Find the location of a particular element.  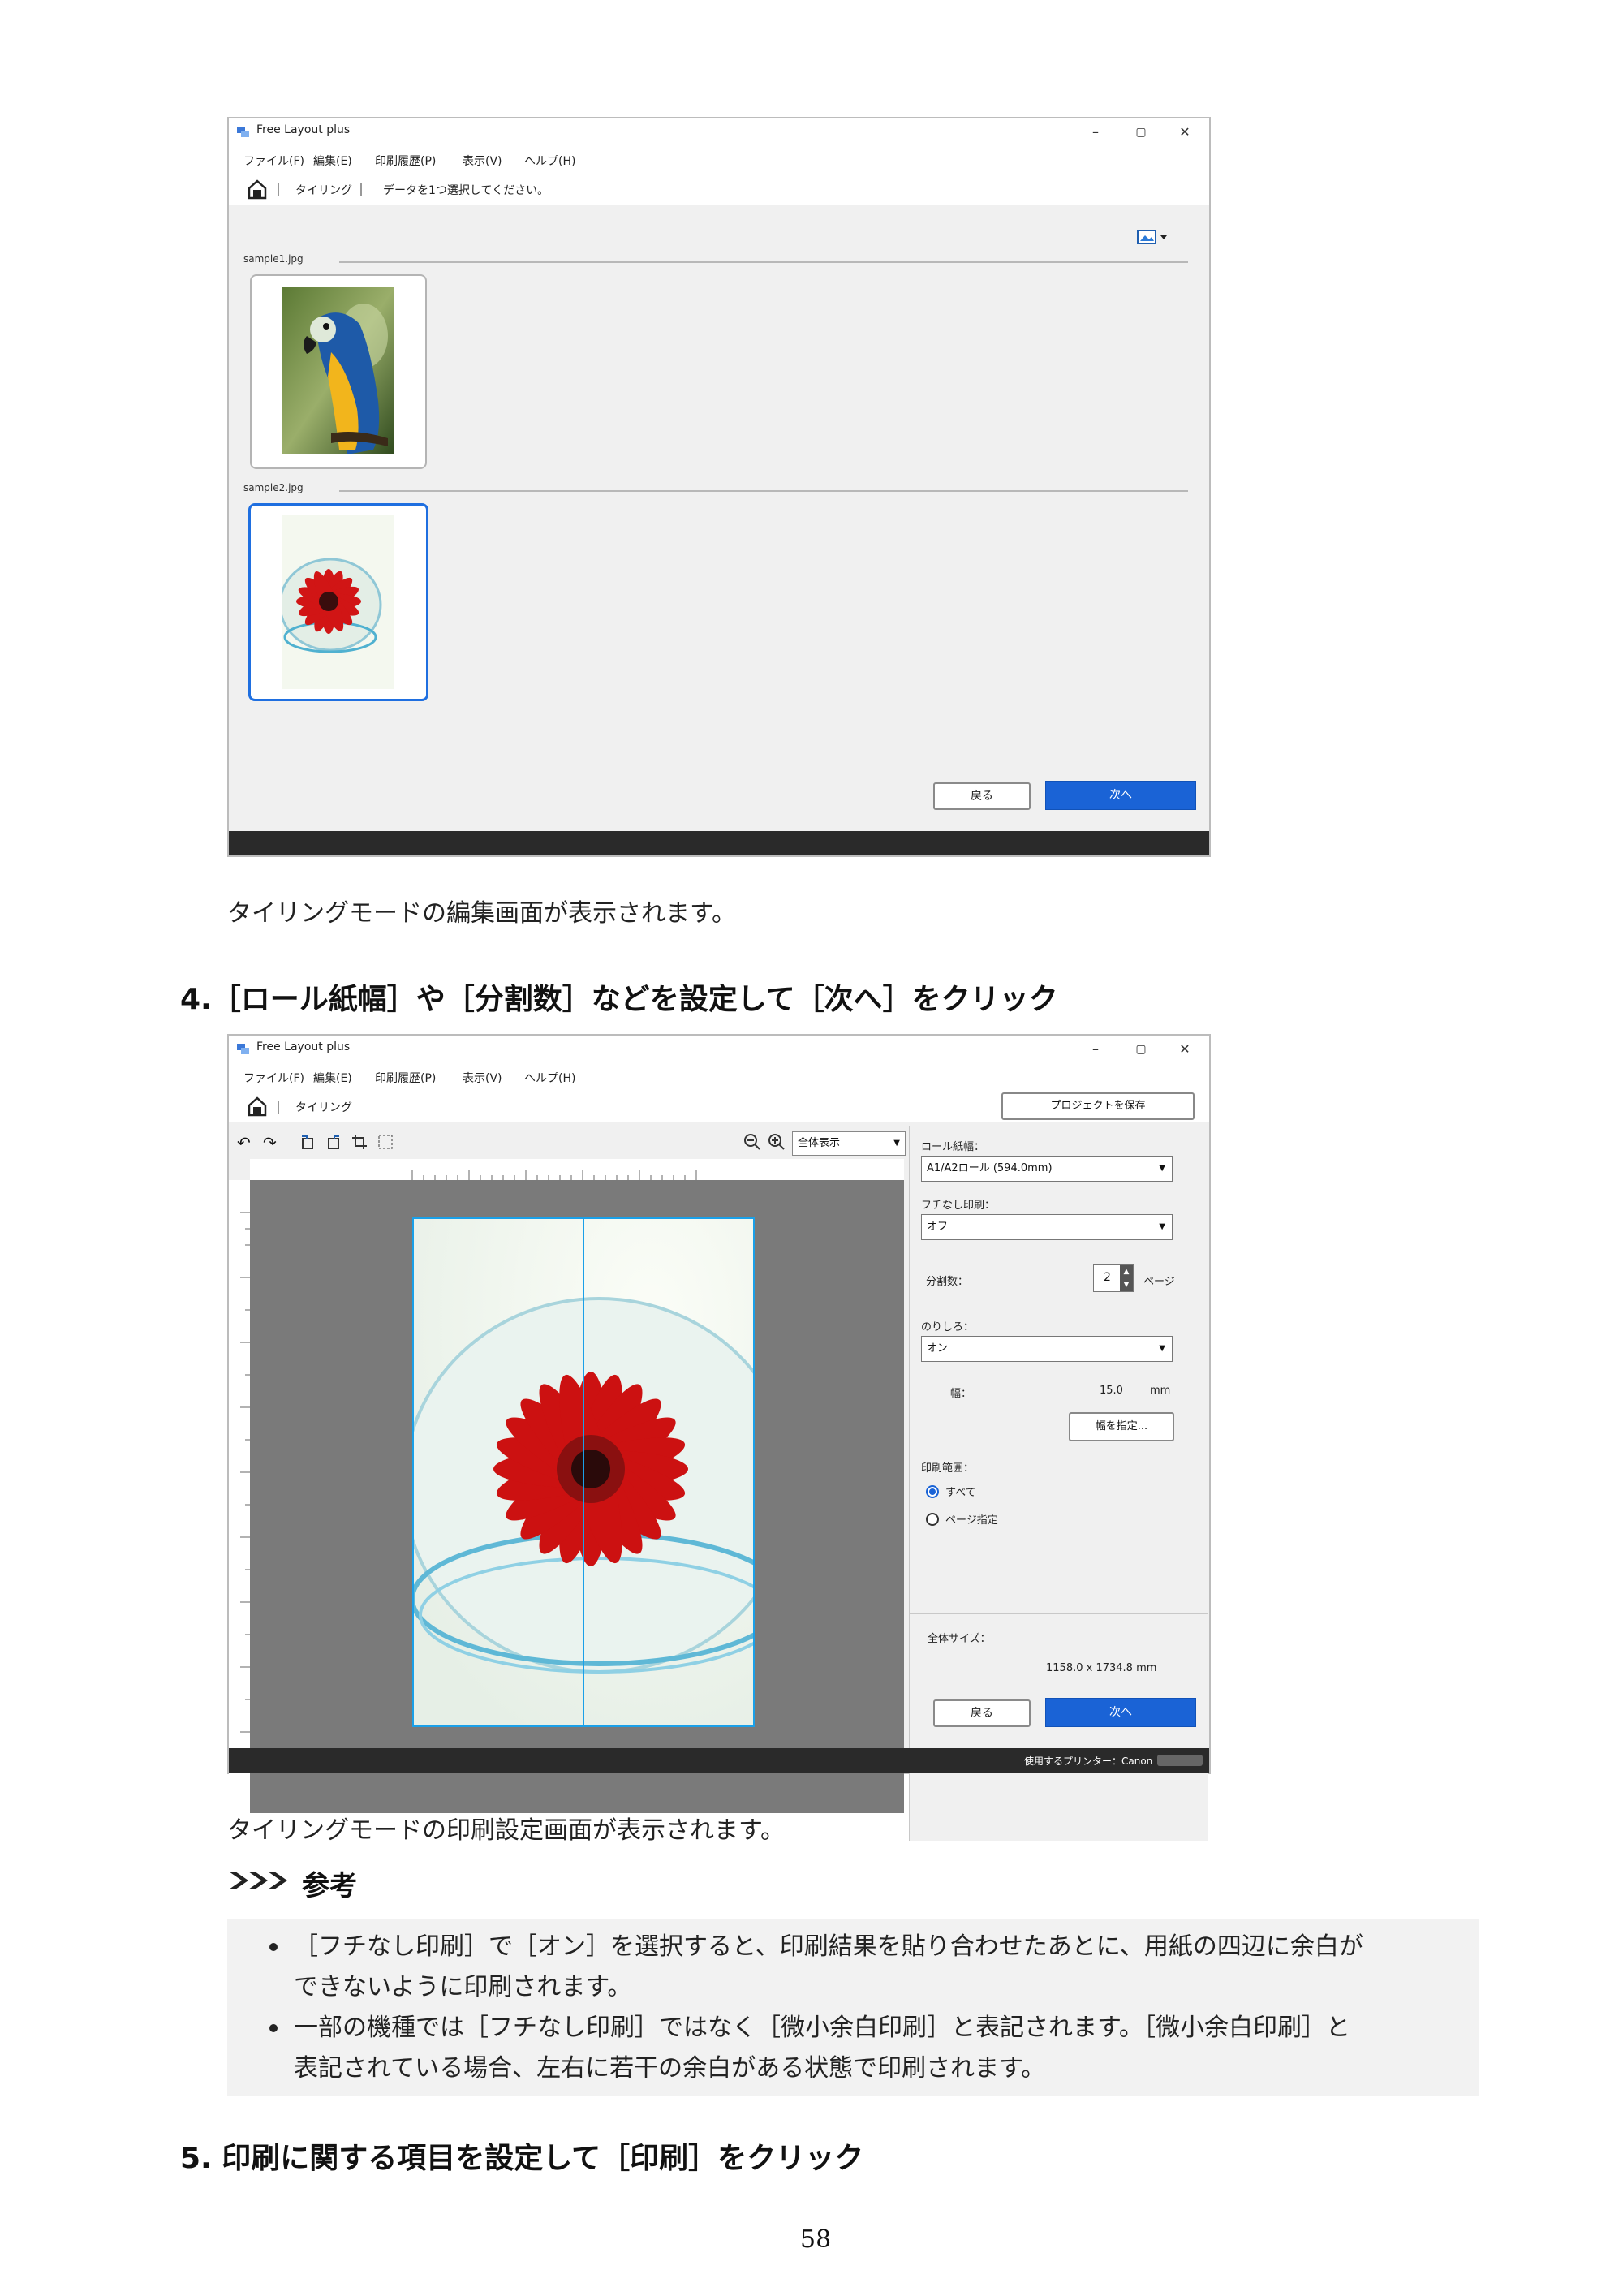

range-all-radio is located at coordinates (932, 1492).